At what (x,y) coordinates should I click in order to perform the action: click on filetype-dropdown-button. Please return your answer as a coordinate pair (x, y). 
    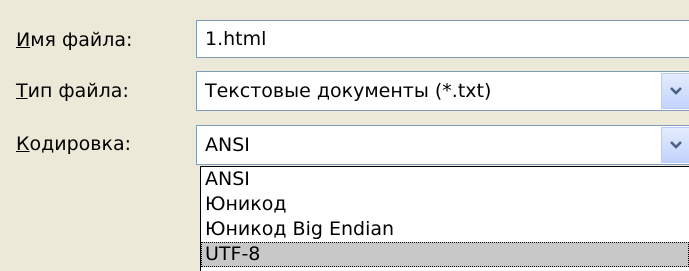
    Looking at the image, I should click on (675, 91).